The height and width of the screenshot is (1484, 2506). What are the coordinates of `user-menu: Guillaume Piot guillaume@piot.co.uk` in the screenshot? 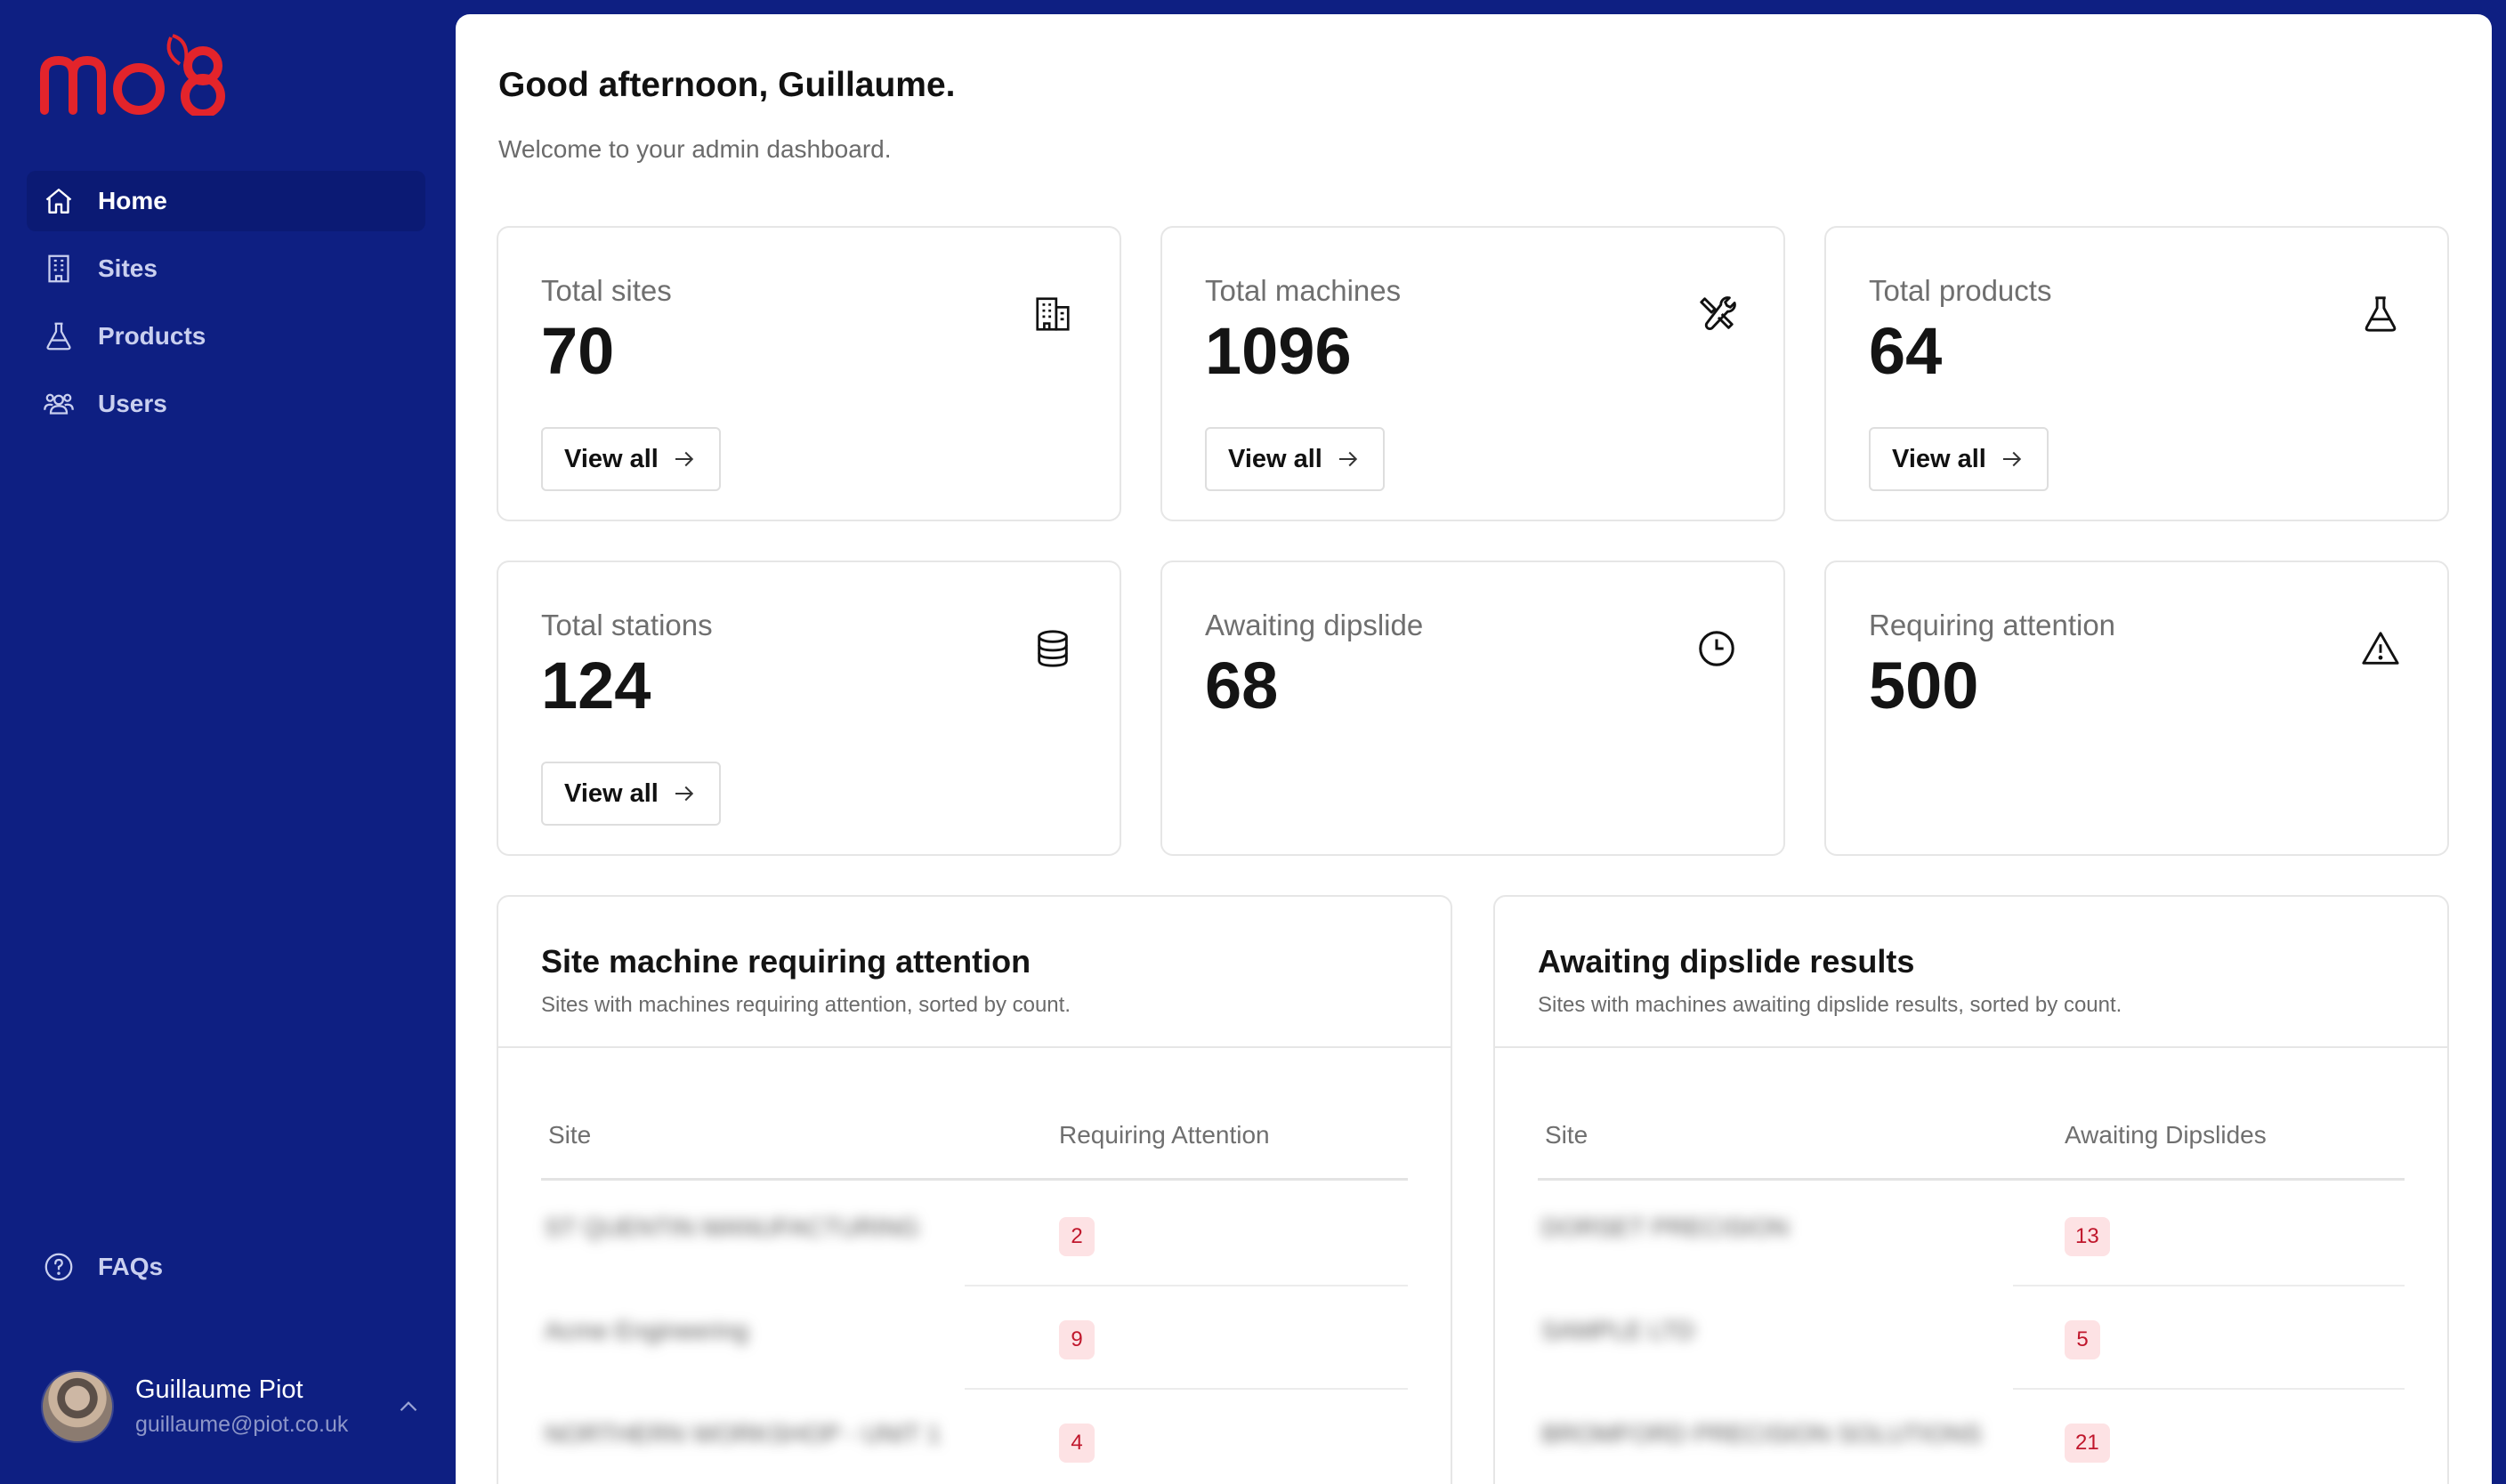 It's located at (232, 1406).